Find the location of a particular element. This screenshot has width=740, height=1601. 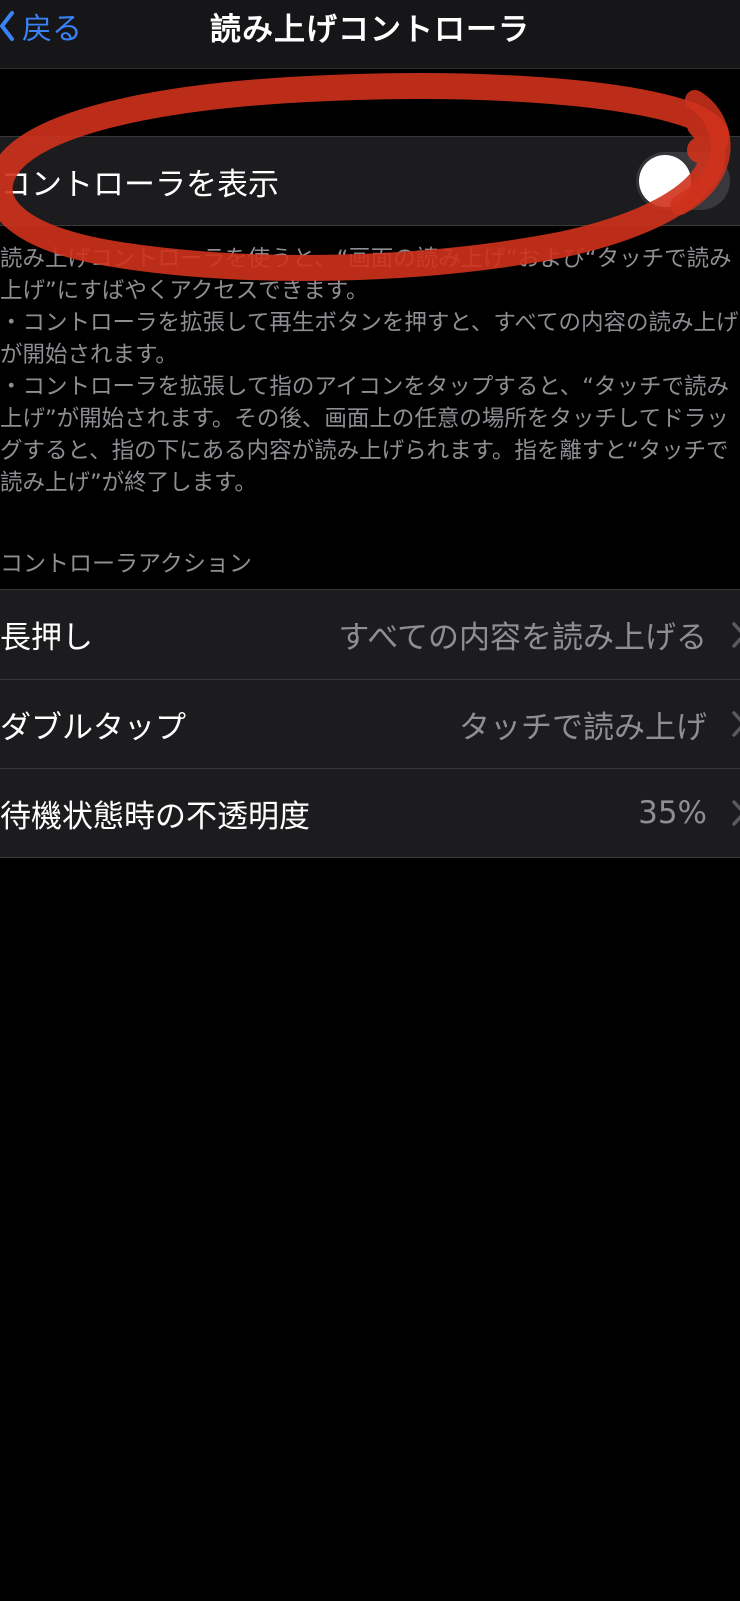

show-controller-toggle is located at coordinates (683, 181).